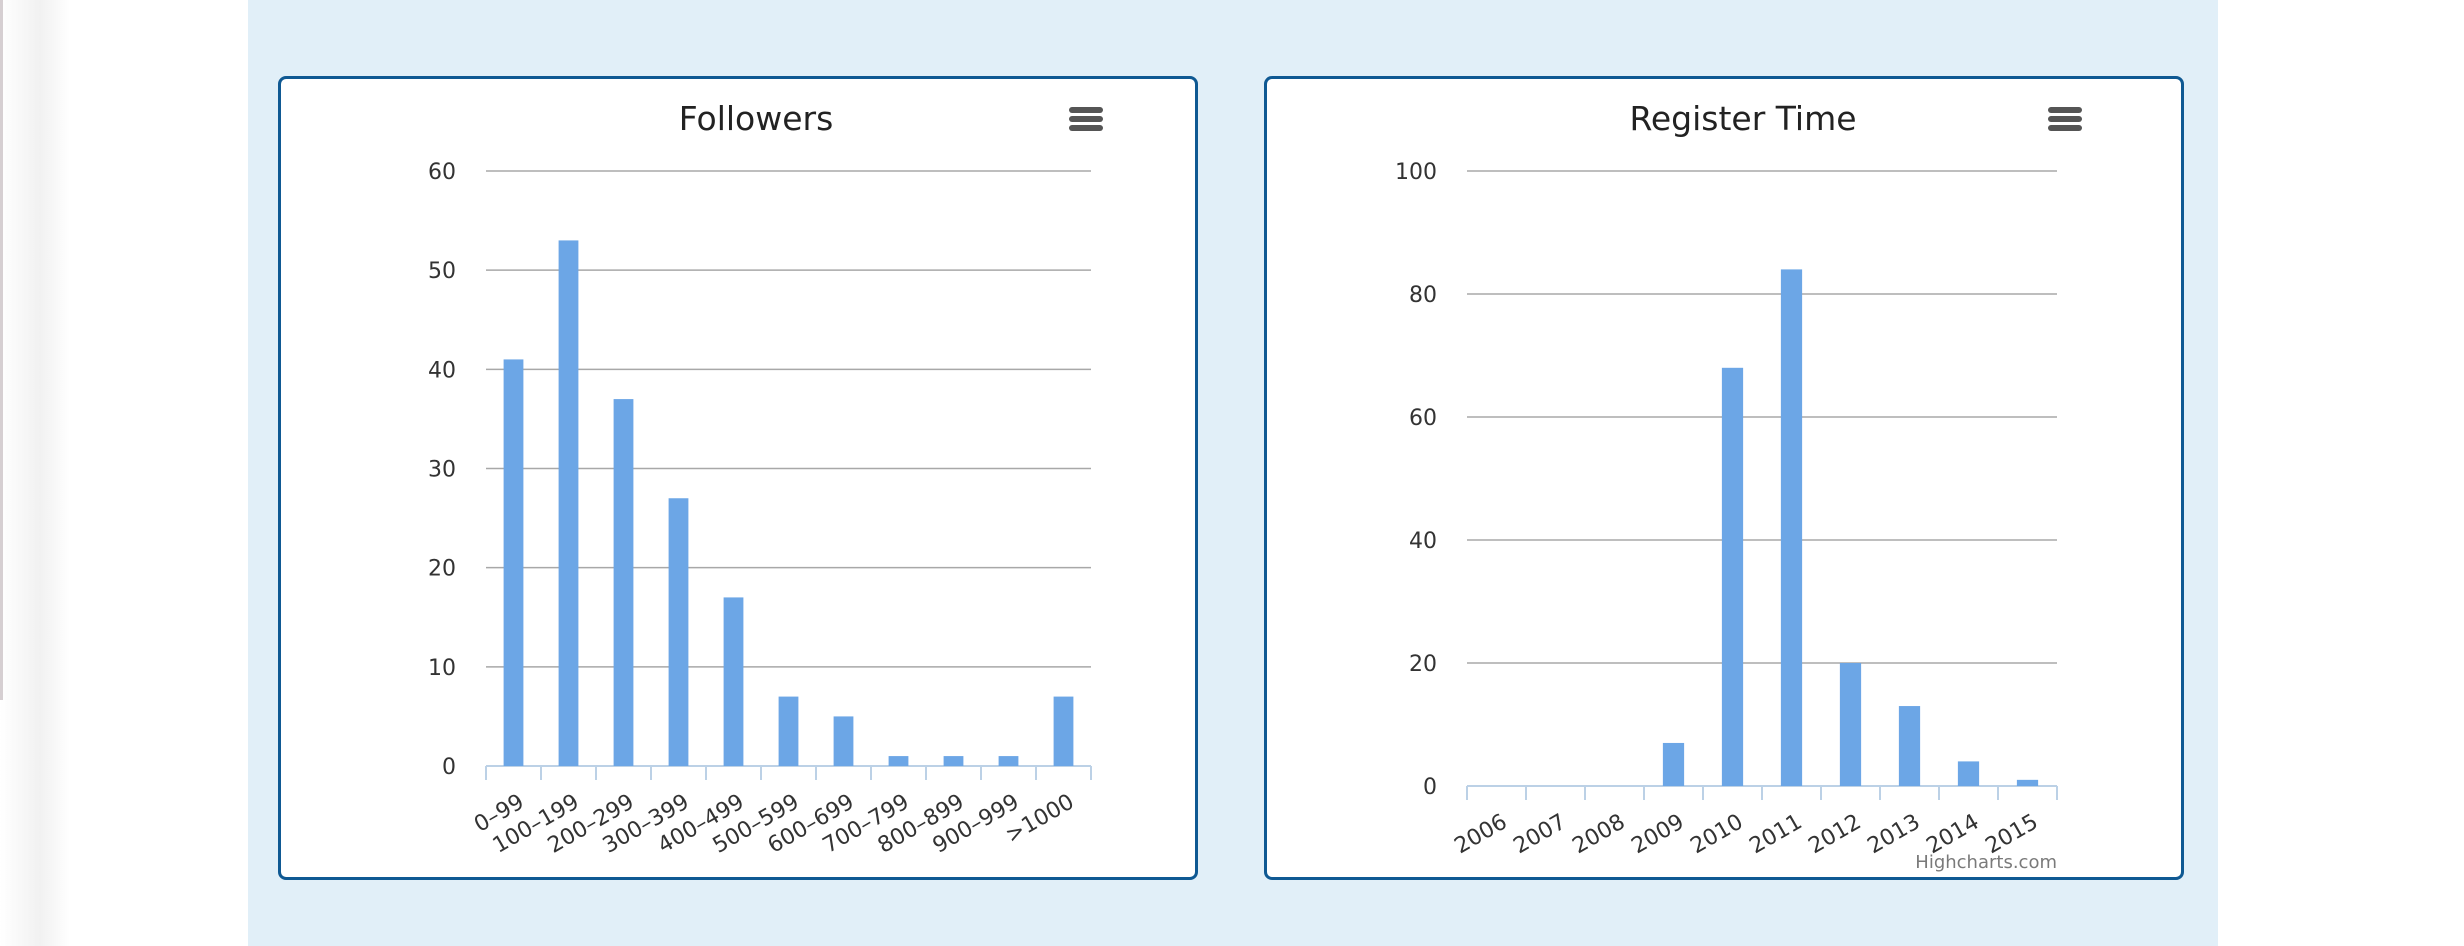 The image size is (2464, 946). Describe the element at coordinates (442, 271) in the screenshot. I see `y-tick-label: 50` at that location.